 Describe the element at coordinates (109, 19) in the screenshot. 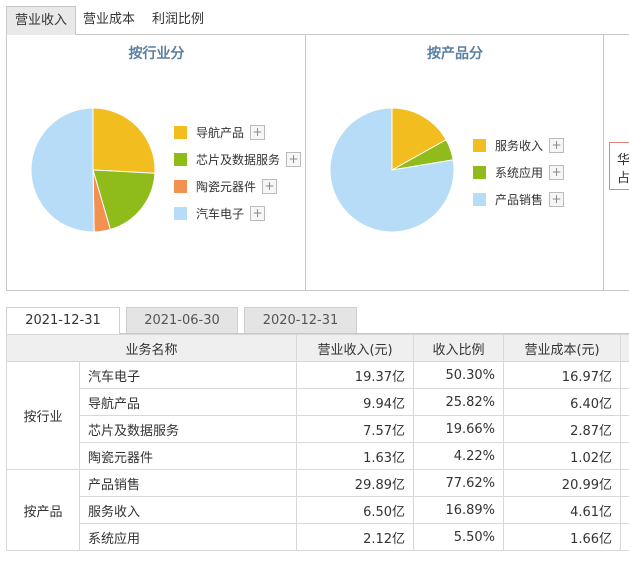

I see `tab-cost: 营业成本` at that location.